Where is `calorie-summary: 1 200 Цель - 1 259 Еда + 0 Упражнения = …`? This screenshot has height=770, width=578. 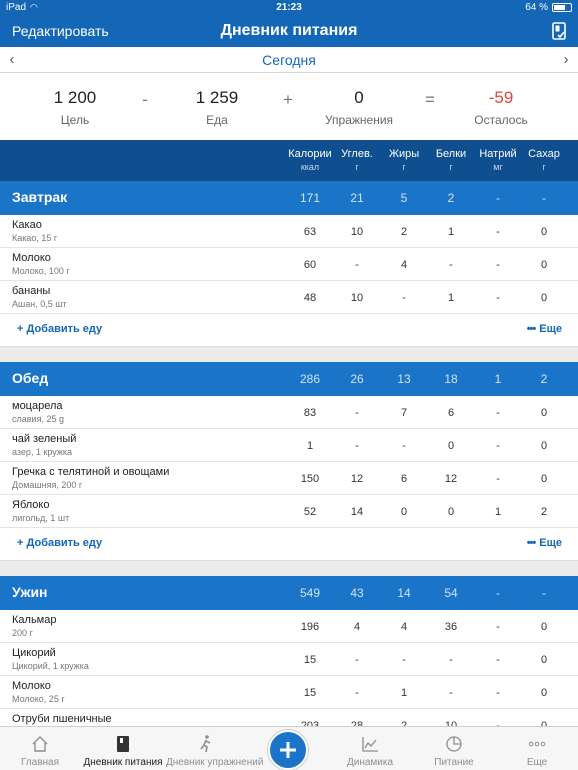 calorie-summary: 1 200 Цель - 1 259 Еда + 0 Упражнения = … is located at coordinates (289, 107).